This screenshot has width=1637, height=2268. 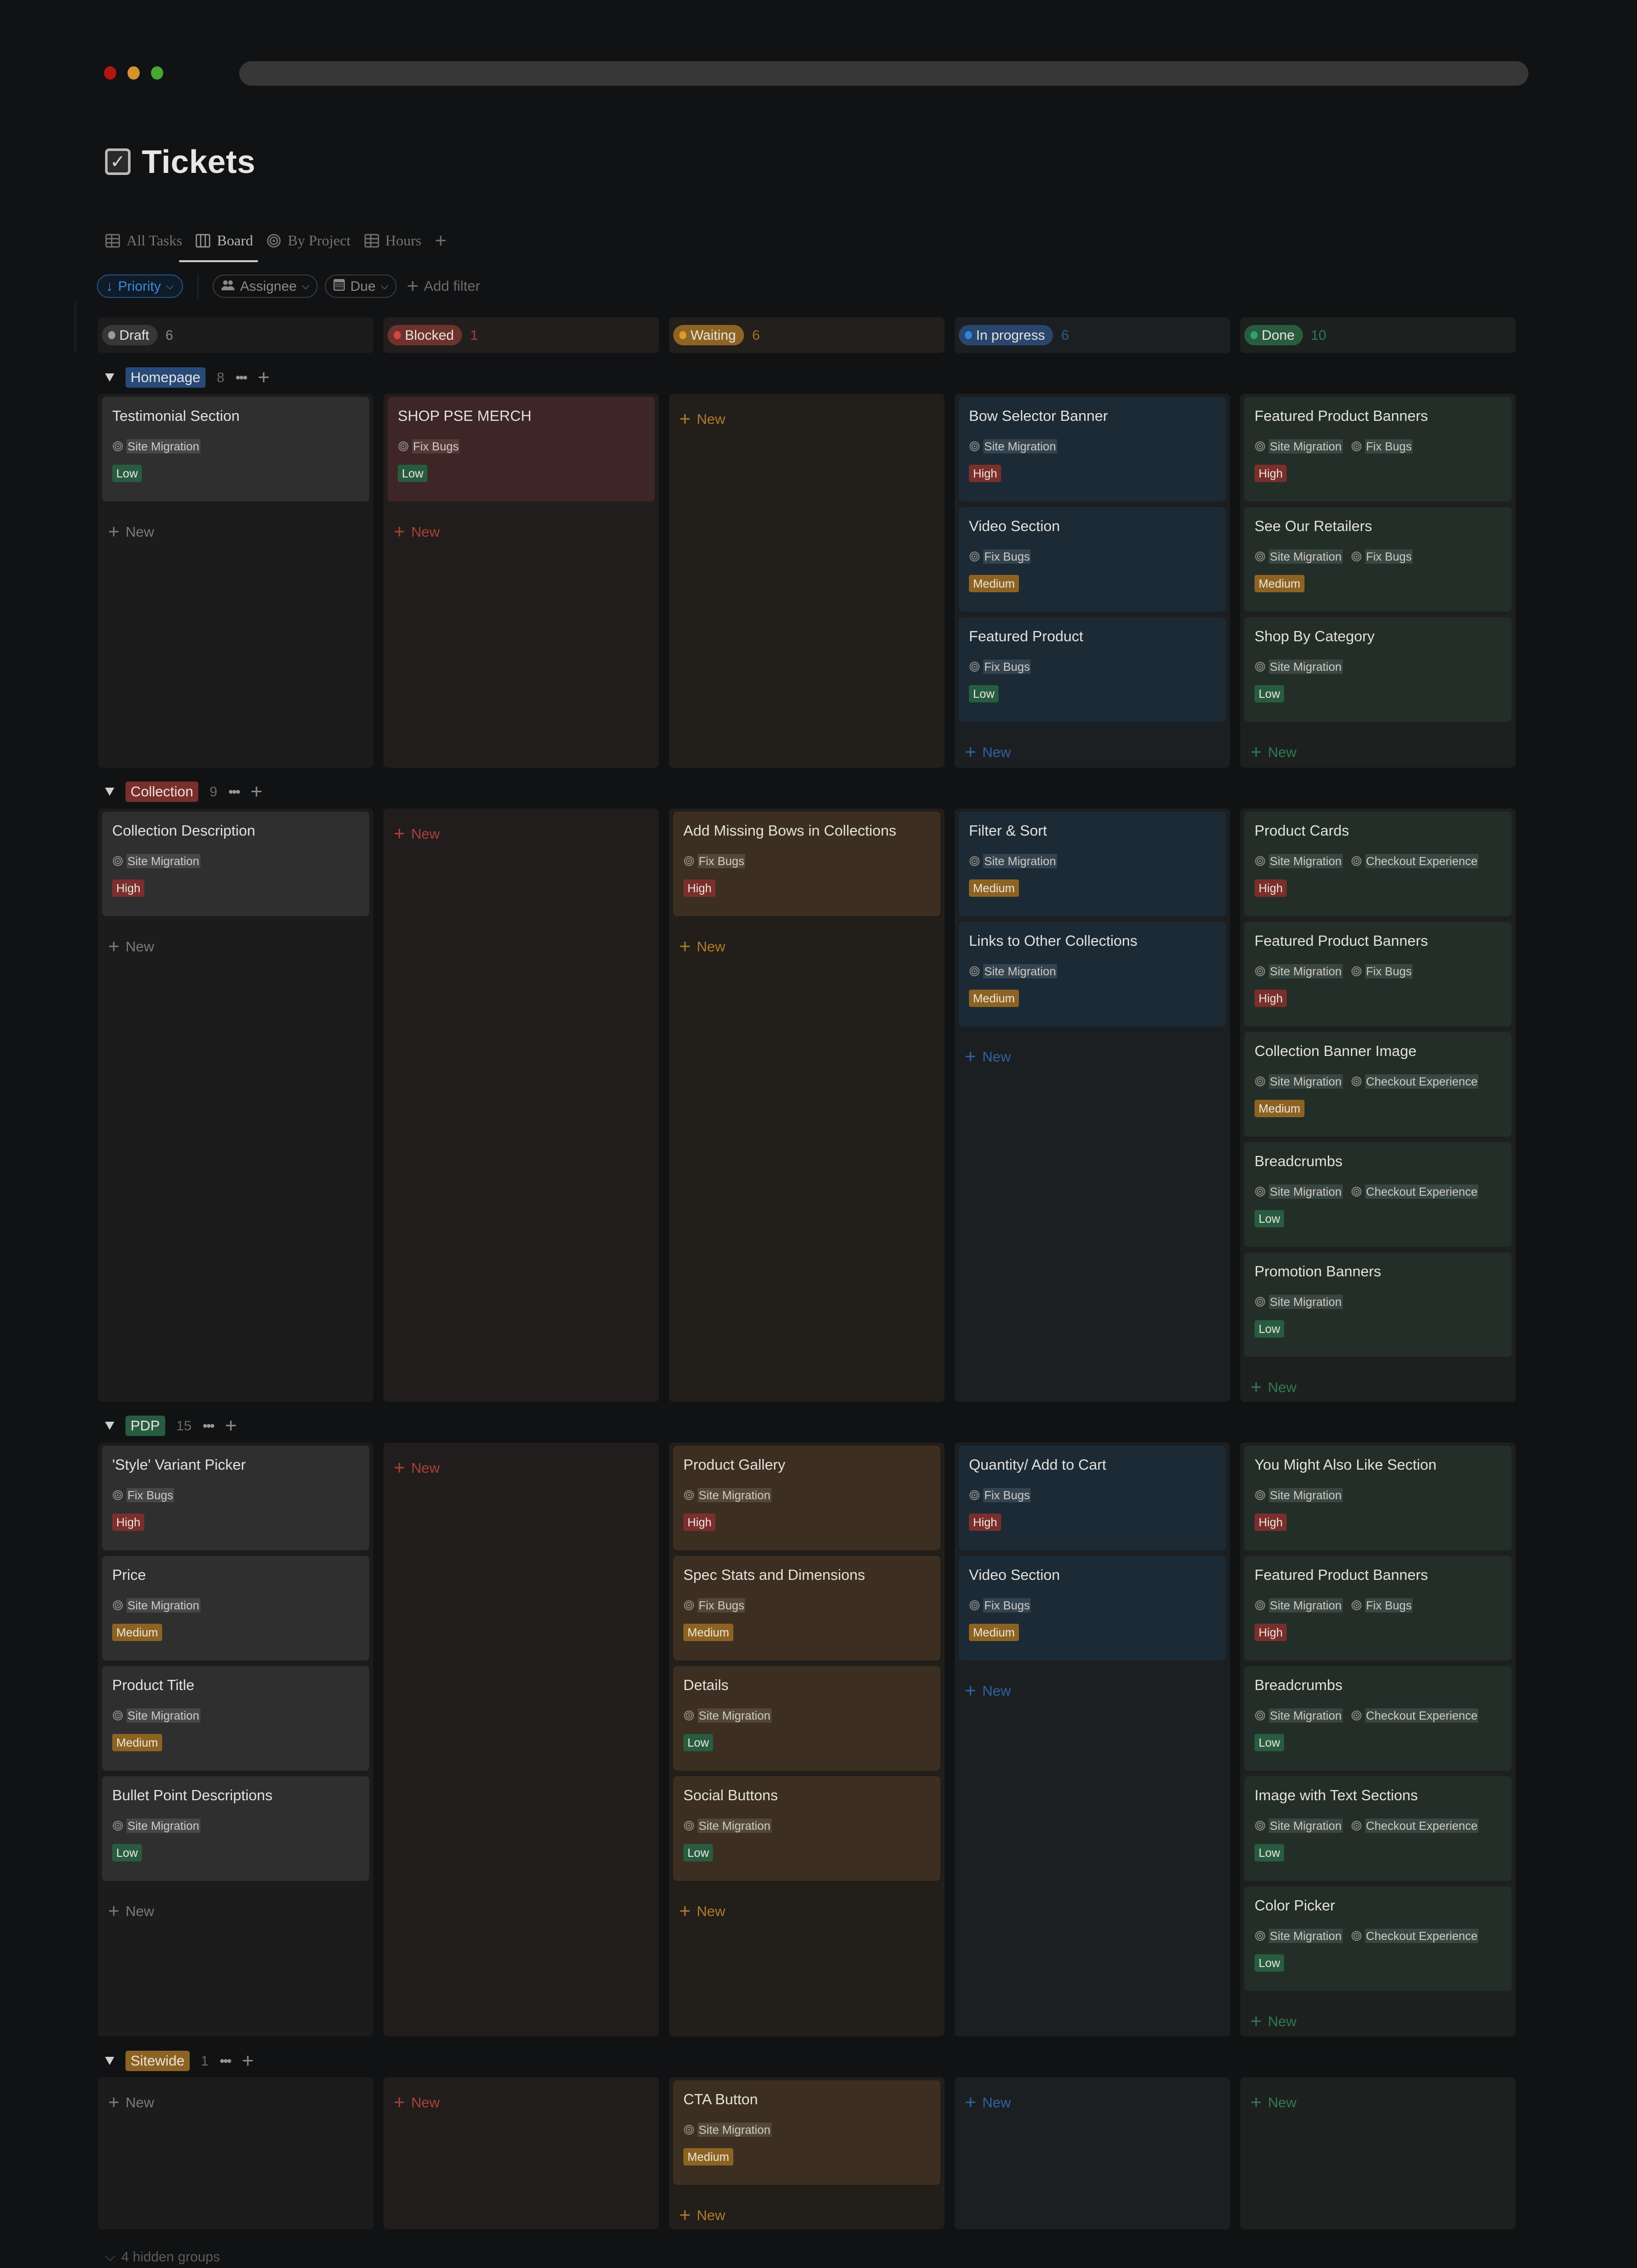 I want to click on ticket-card: 'Style' Variant Picker Fix Bugs High, so click(x=236, y=1498).